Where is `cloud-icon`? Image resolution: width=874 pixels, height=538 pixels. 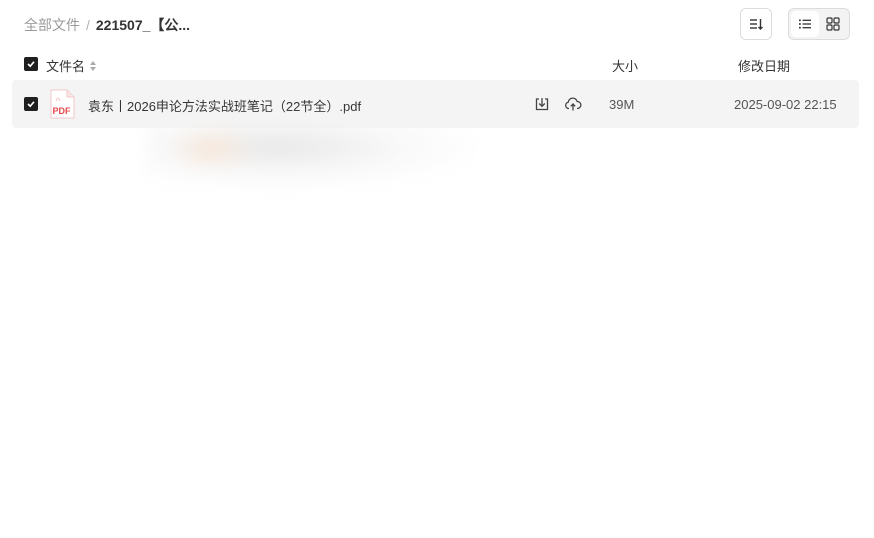
cloud-icon is located at coordinates (573, 104).